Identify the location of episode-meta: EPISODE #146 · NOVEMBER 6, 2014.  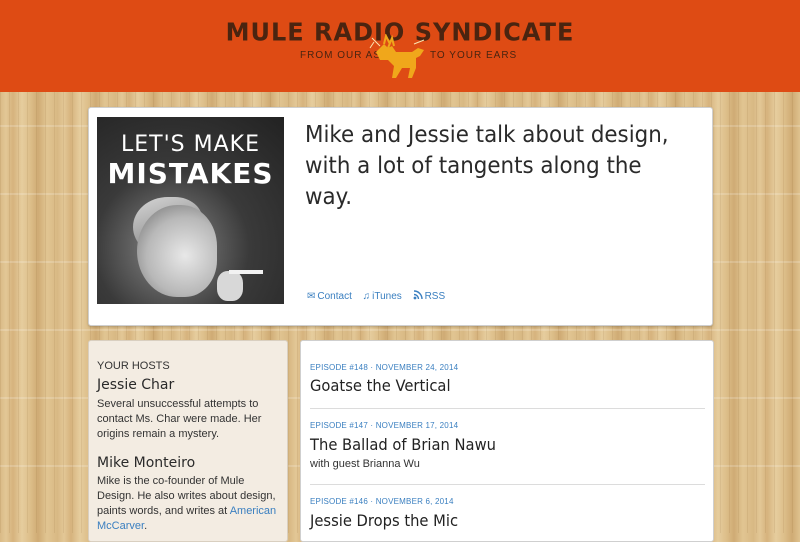
(382, 501).